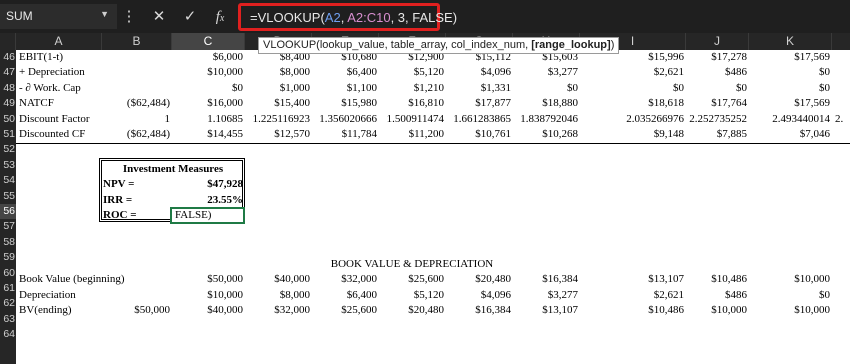  What do you see at coordinates (137, 119) in the screenshot?
I see `cell-b50: 1` at bounding box center [137, 119].